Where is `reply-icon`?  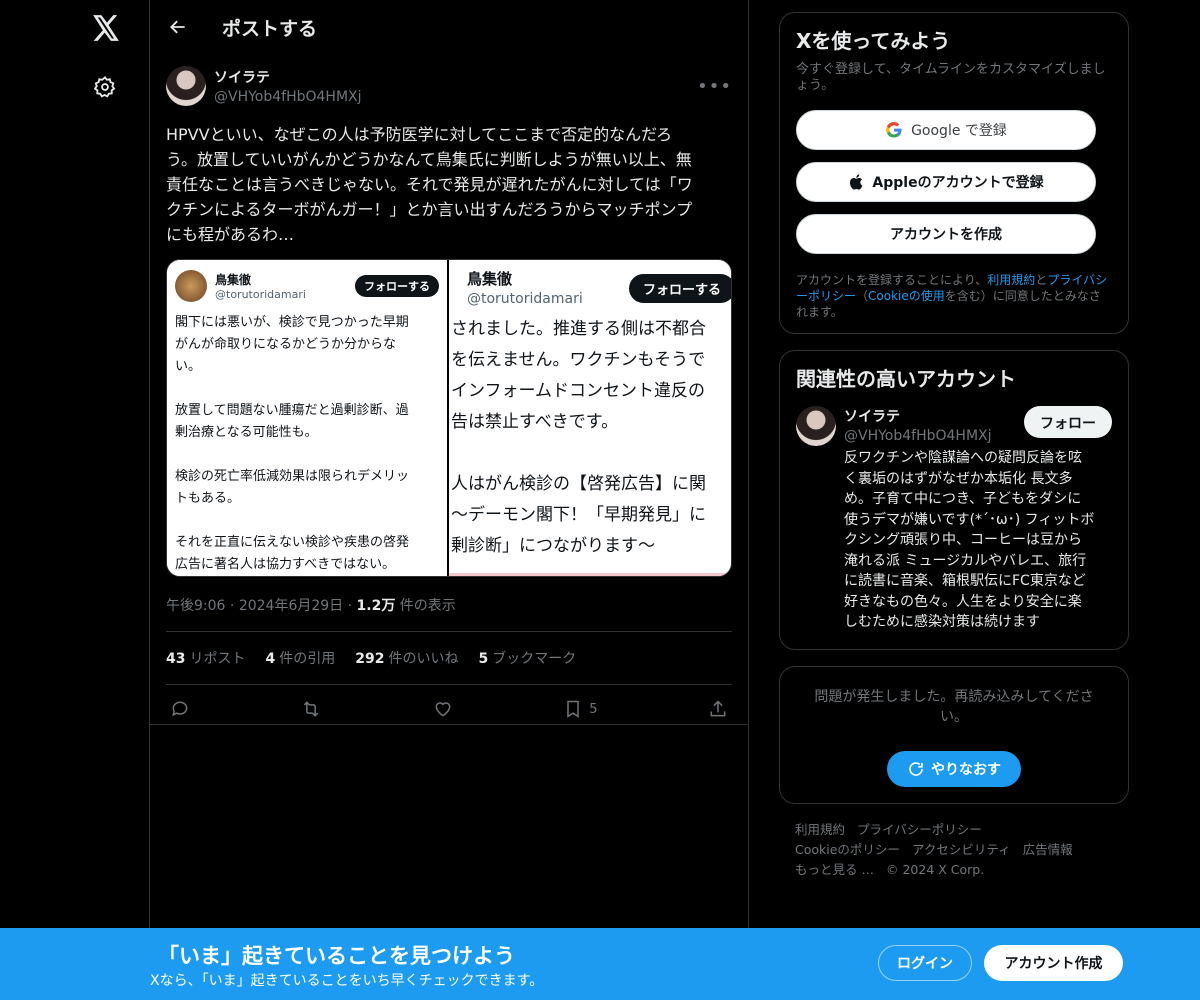 reply-icon is located at coordinates (180, 709).